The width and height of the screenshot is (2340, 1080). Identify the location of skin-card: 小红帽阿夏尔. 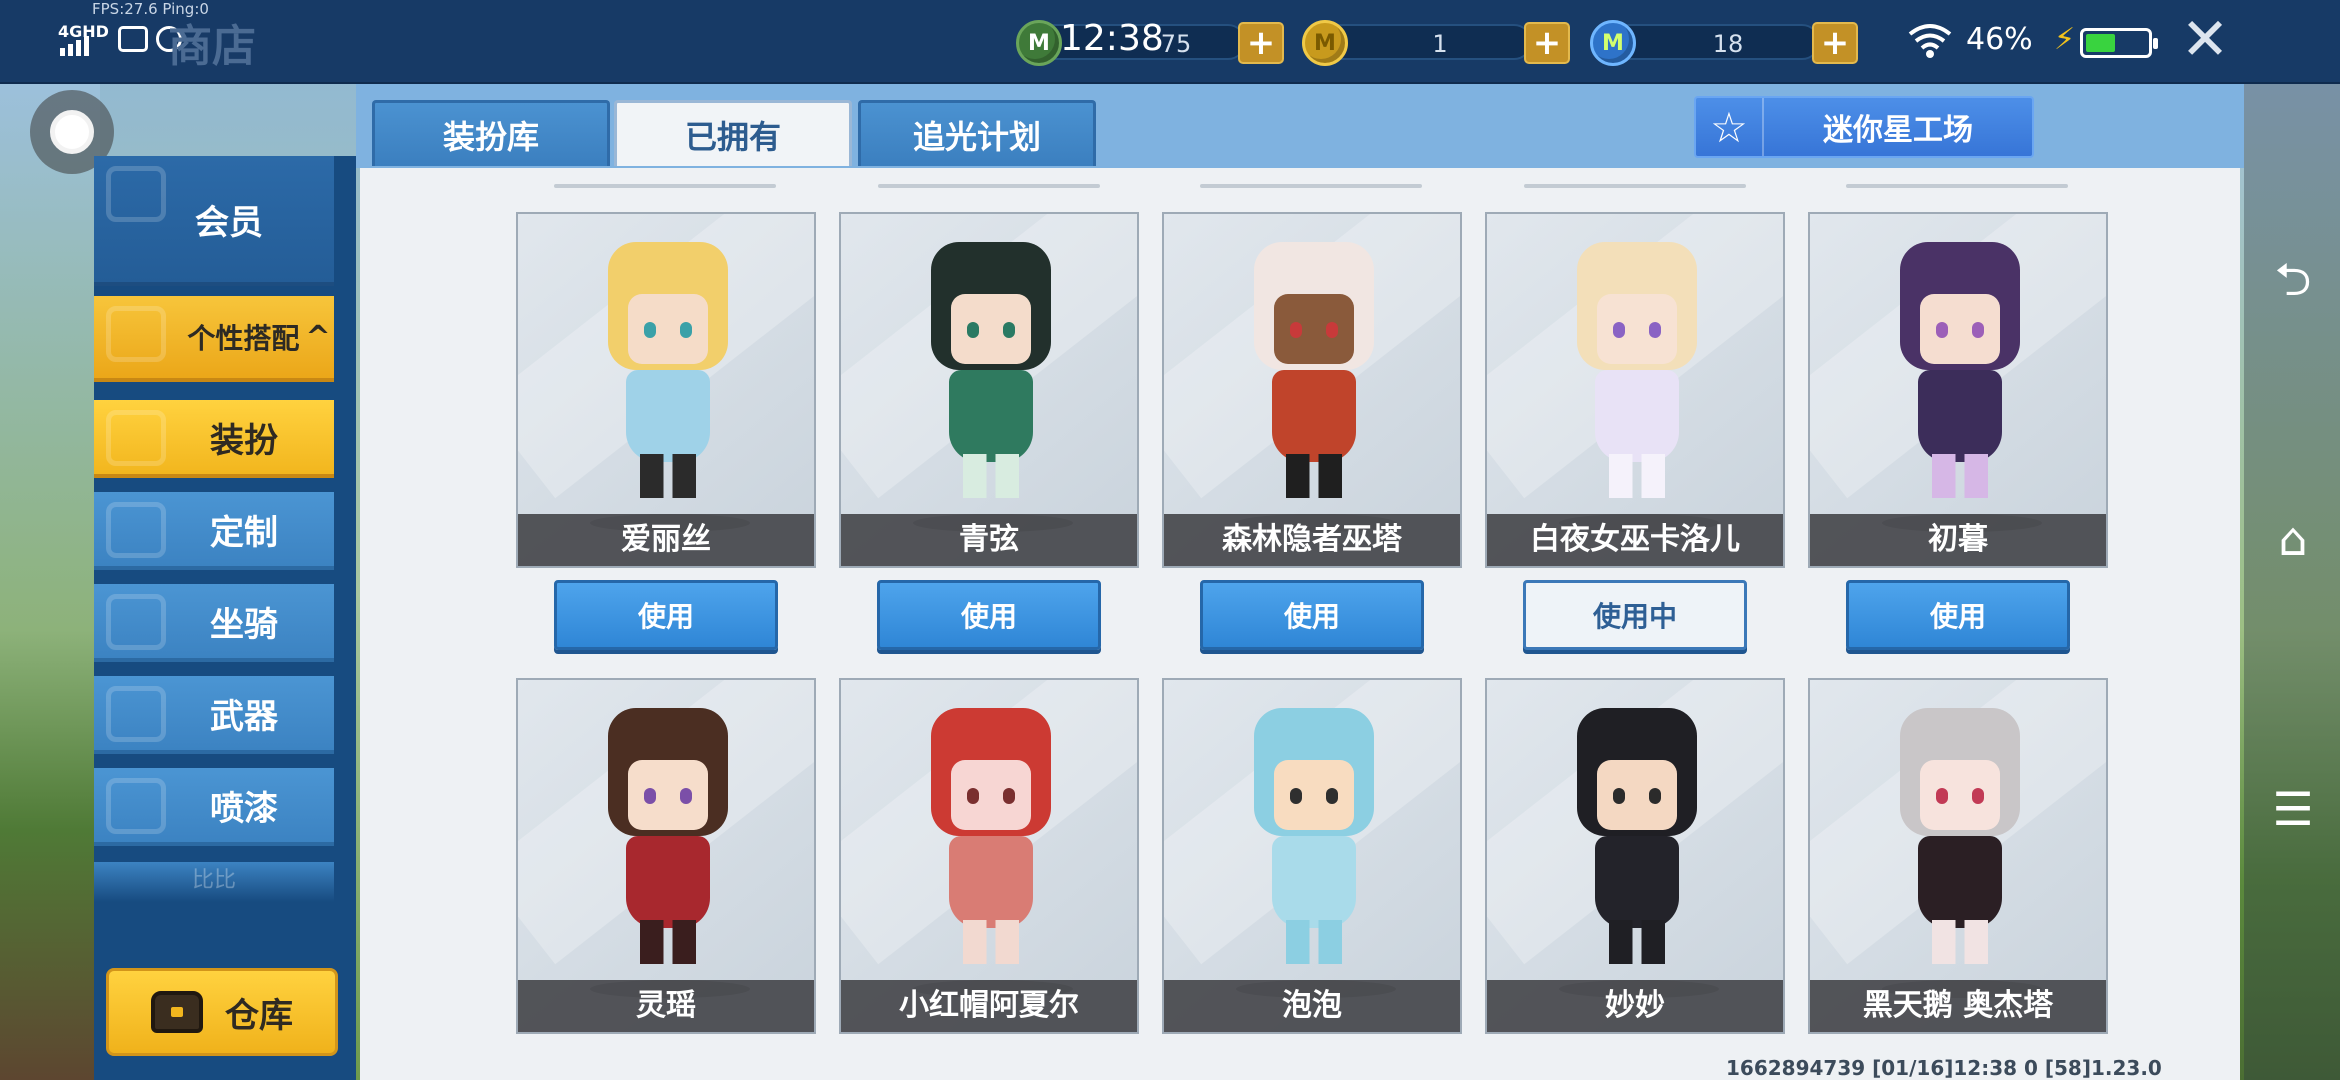
(989, 856).